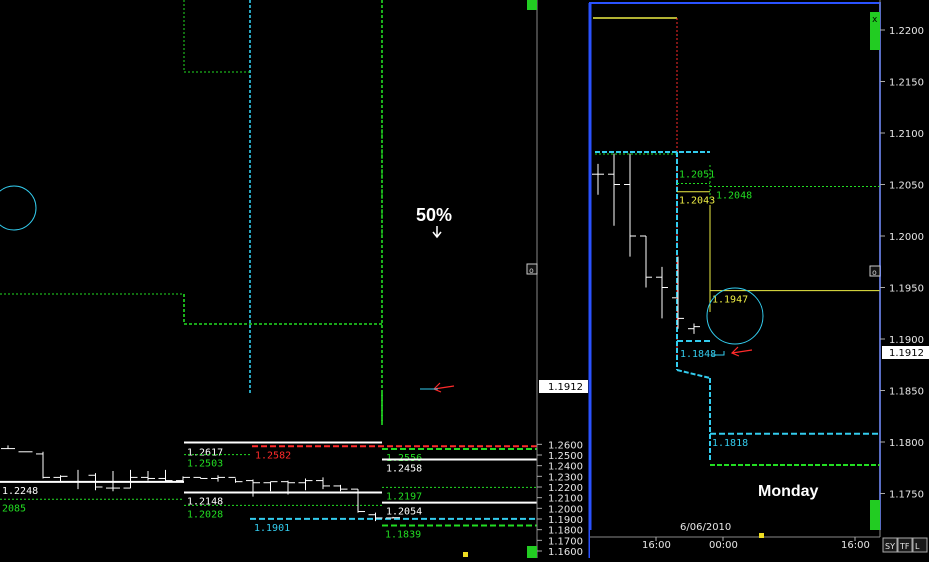 This screenshot has width=929, height=562. What do you see at coordinates (437, 232) in the screenshot?
I see `down-arrow-icon` at bounding box center [437, 232].